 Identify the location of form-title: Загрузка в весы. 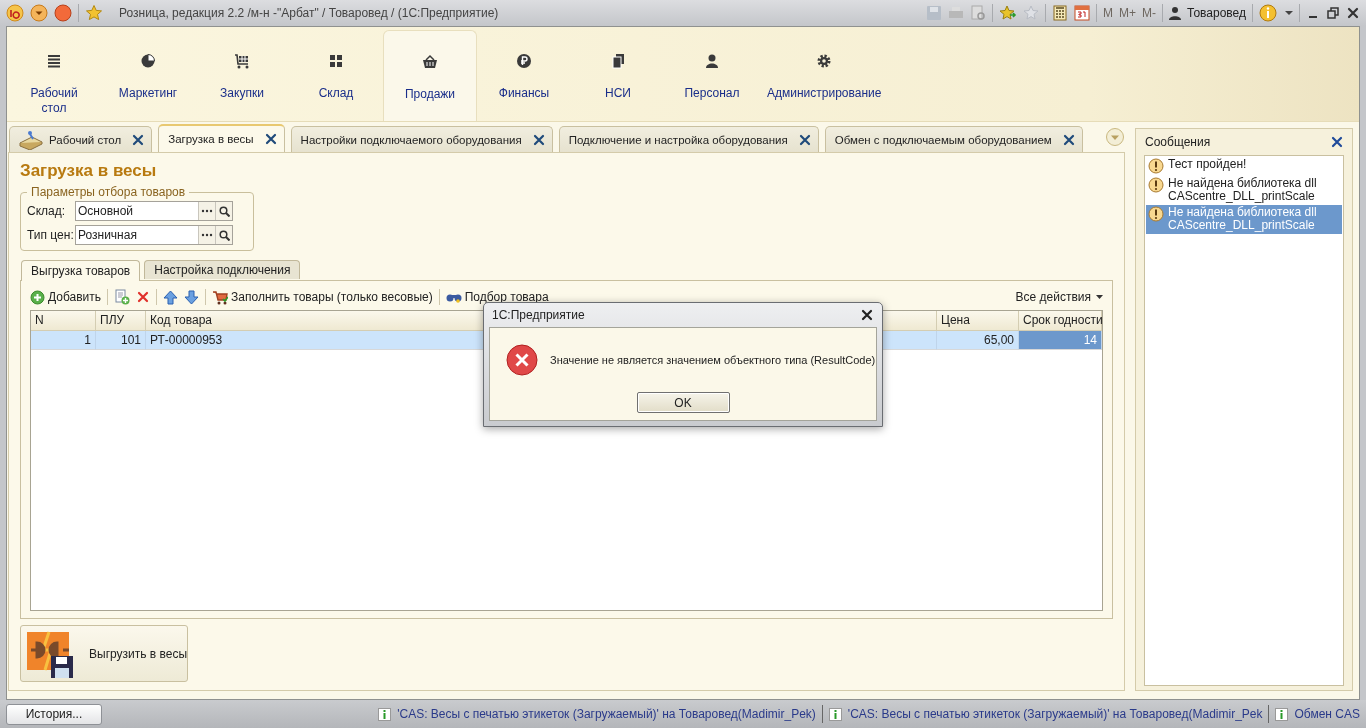
(89, 171).